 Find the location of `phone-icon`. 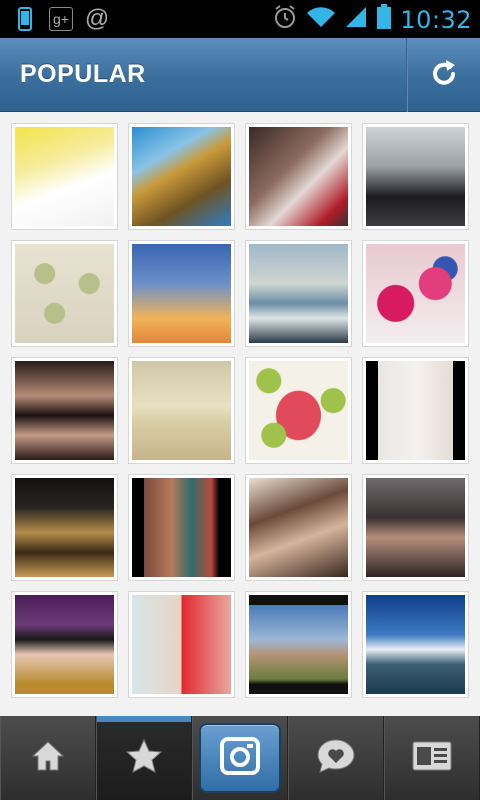

phone-icon is located at coordinates (25, 19).